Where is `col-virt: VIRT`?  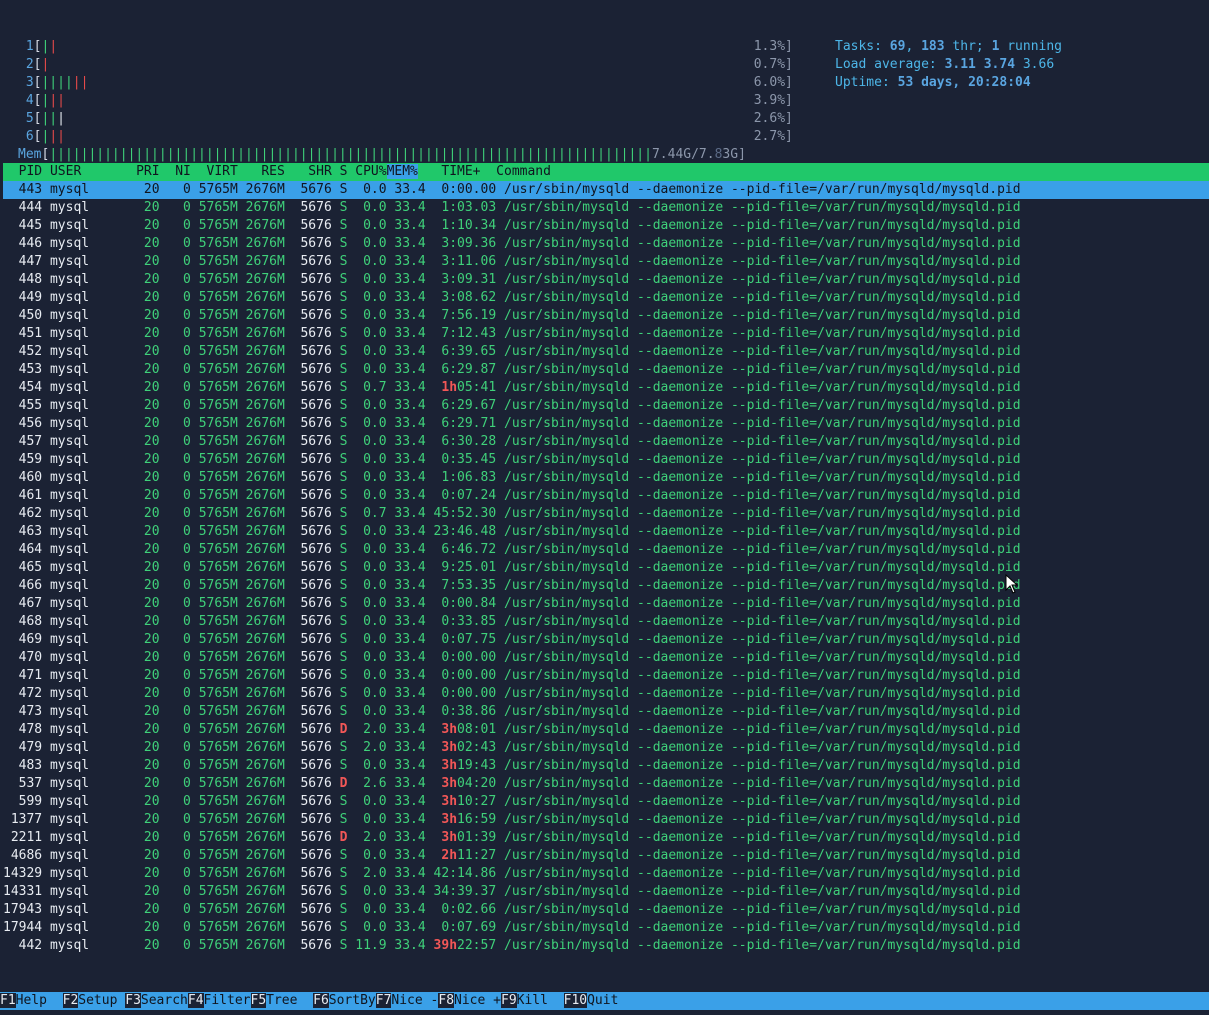
col-virt: VIRT is located at coordinates (214, 171).